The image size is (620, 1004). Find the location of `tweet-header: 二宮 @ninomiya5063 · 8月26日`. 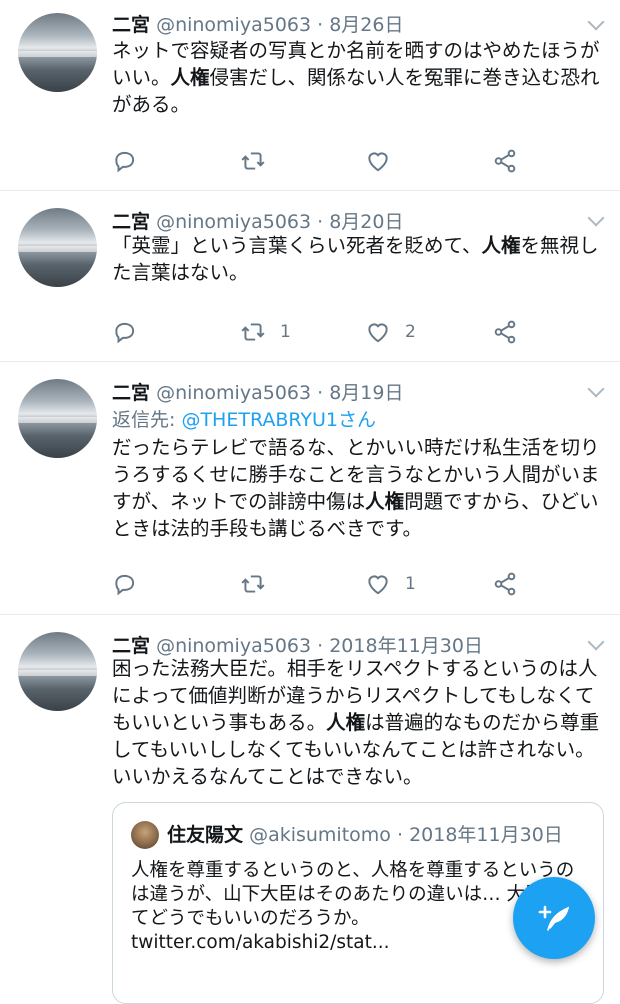

tweet-header: 二宮 @ninomiya5063 · 8月26日 is located at coordinates (257, 23).